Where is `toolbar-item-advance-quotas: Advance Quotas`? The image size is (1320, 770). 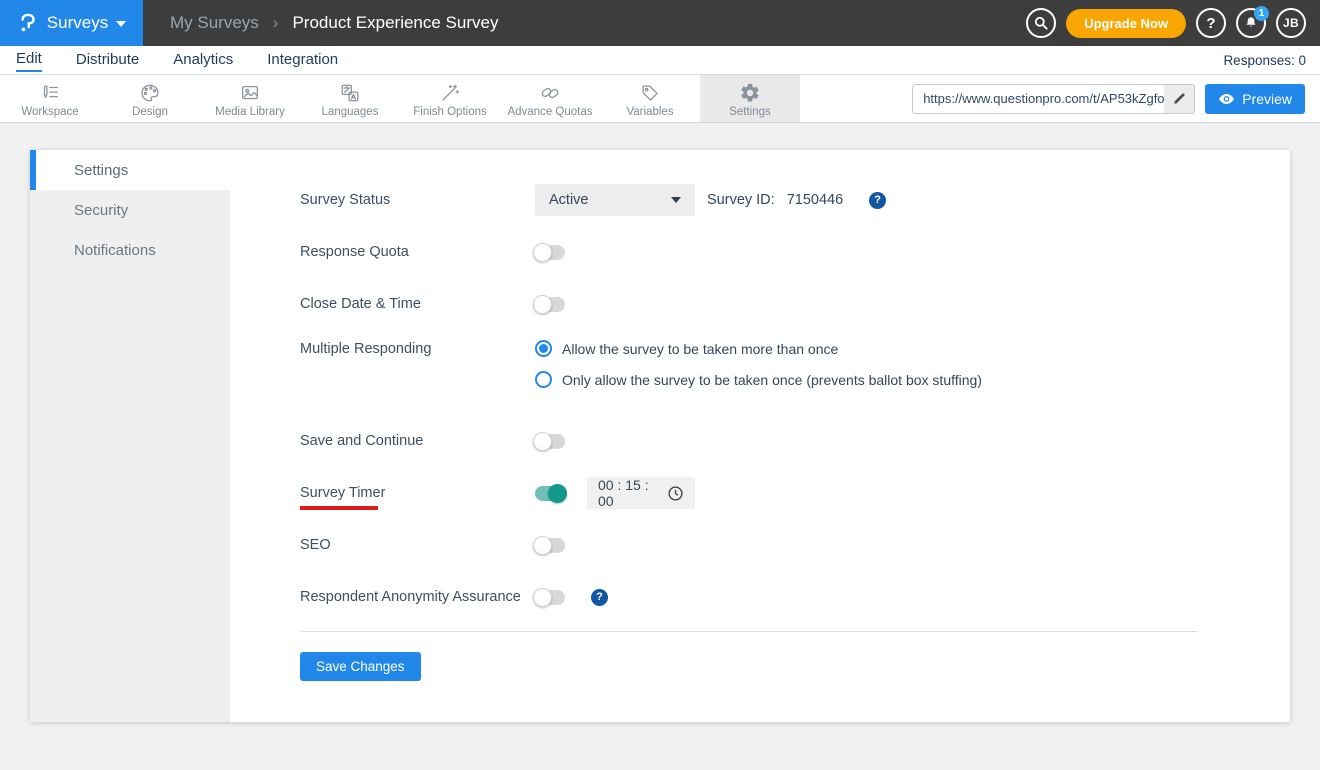 toolbar-item-advance-quotas: Advance Quotas is located at coordinates (550, 98).